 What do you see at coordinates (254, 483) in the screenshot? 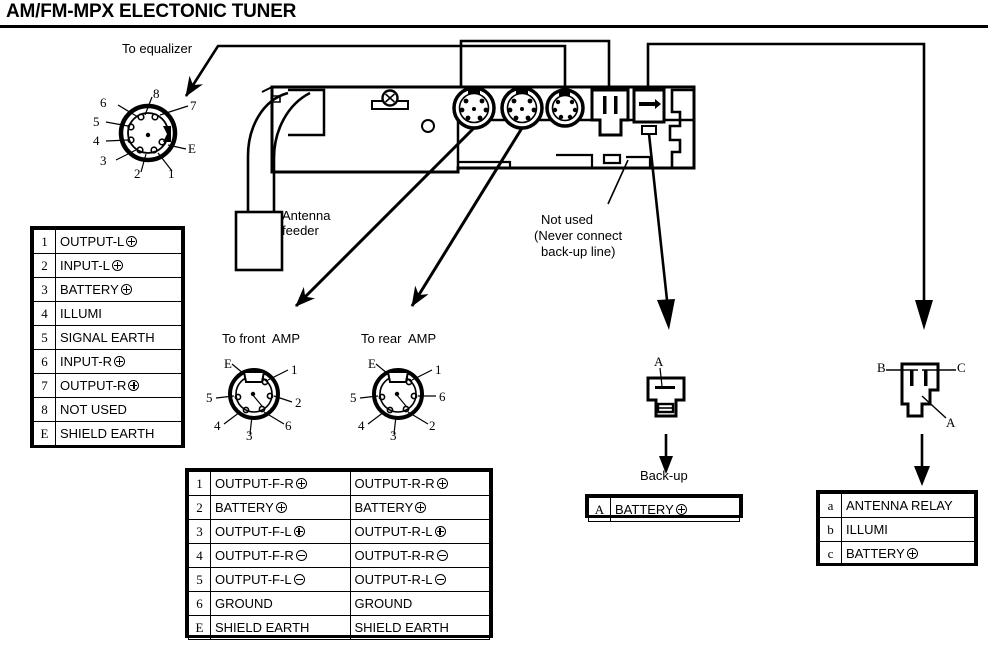
I see `cell-text: OUTPUT-F-R` at bounding box center [254, 483].